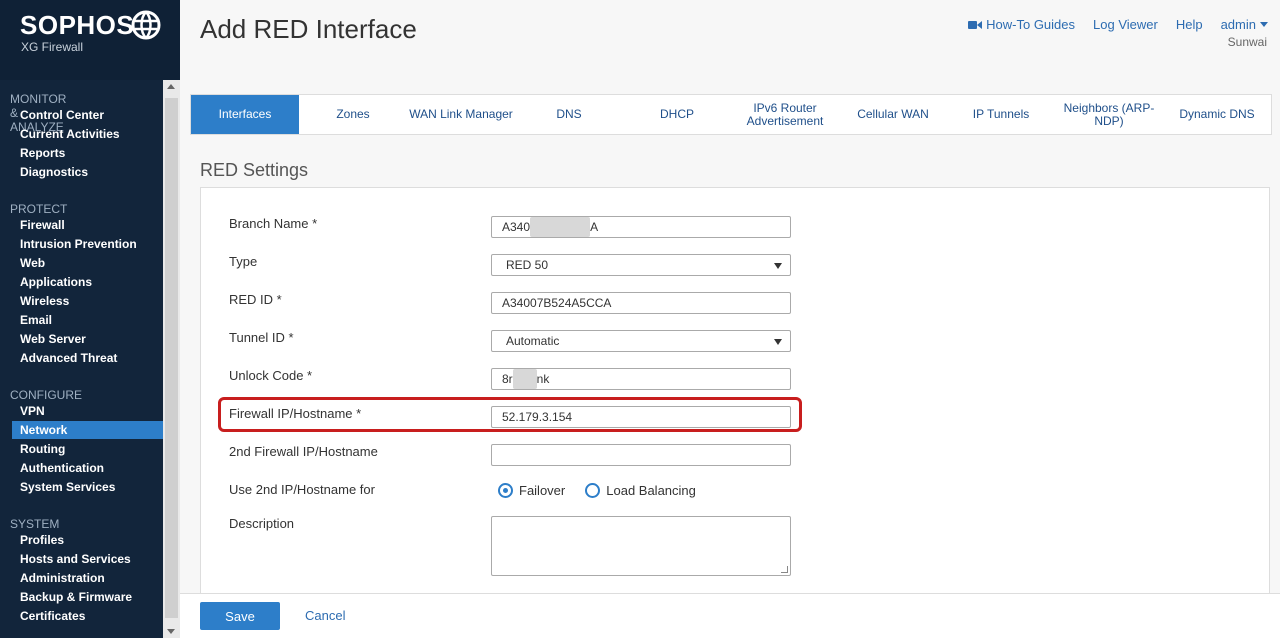  I want to click on sidebar-item-system-services: System Services, so click(87, 487).